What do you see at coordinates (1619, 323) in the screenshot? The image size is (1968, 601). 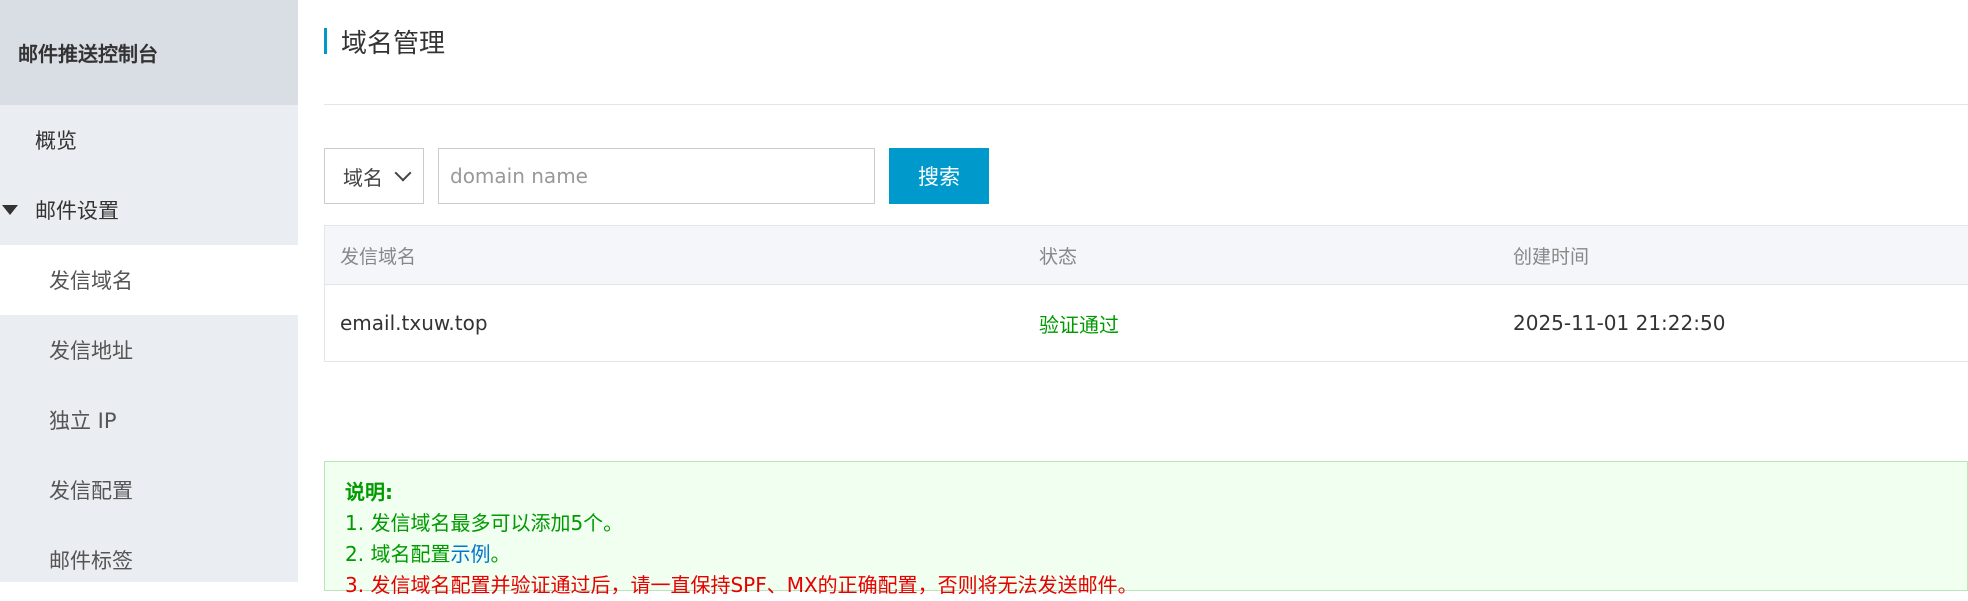 I see `cell-created: 2025-11-01 21:22:50` at bounding box center [1619, 323].